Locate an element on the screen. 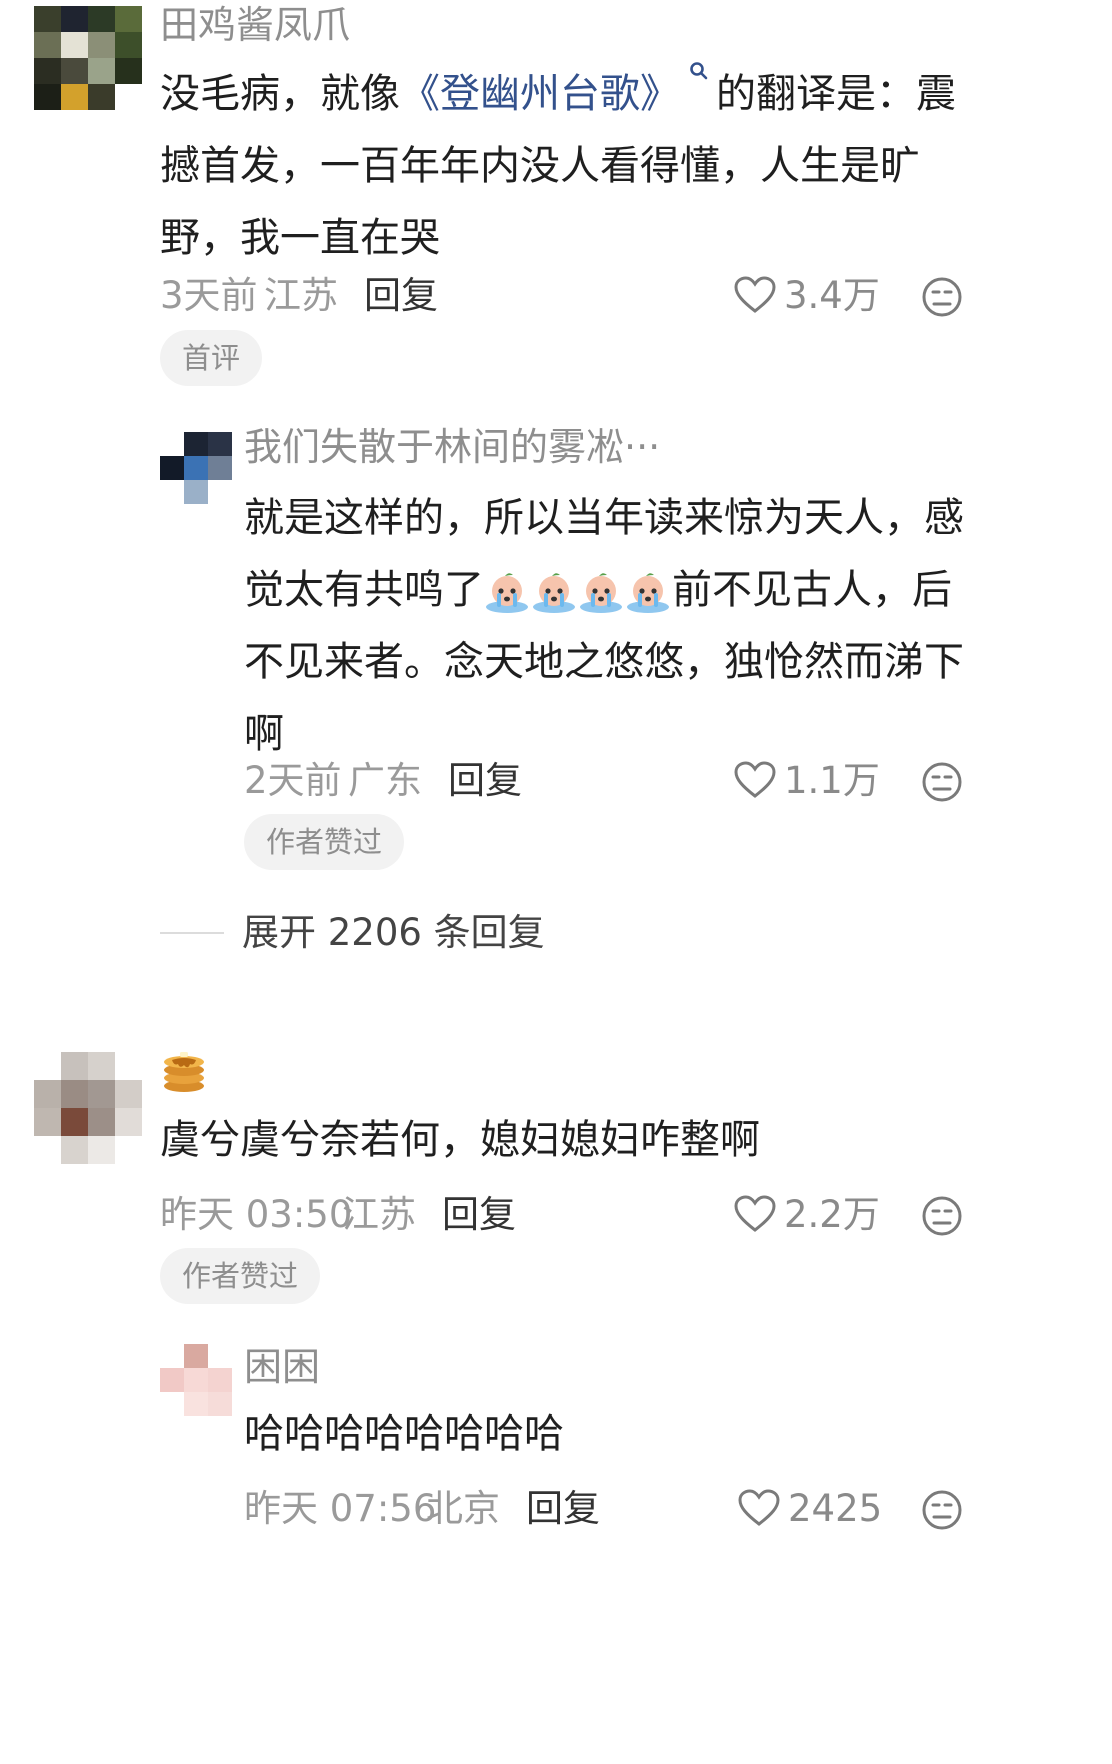 The height and width of the screenshot is (1764, 1112). reply-time: 昨天 07:56 is located at coordinates (340, 1508).